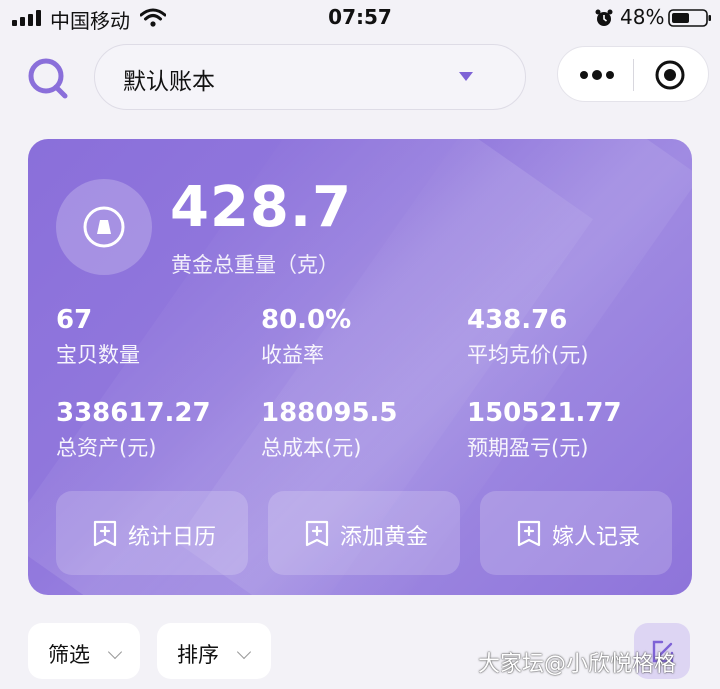 The image size is (720, 689). Describe the element at coordinates (596, 537) in the screenshot. I see `button-label: 嫁人记录` at that location.